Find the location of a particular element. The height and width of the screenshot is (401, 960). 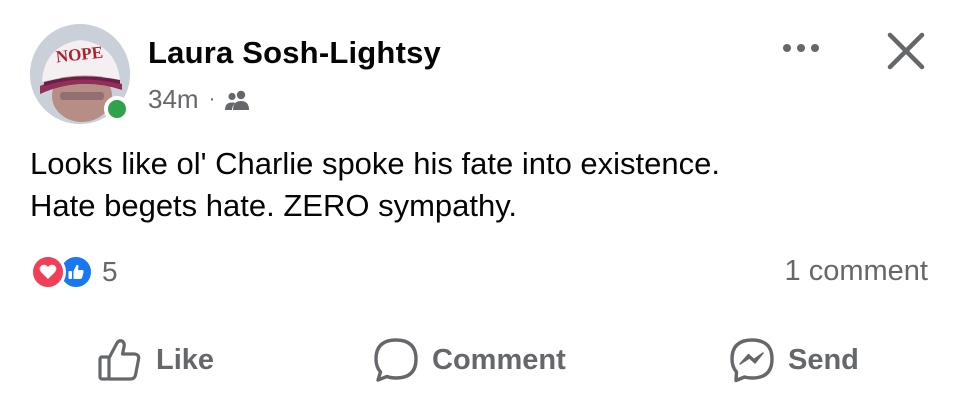

love-reaction-icon is located at coordinates (48, 272).